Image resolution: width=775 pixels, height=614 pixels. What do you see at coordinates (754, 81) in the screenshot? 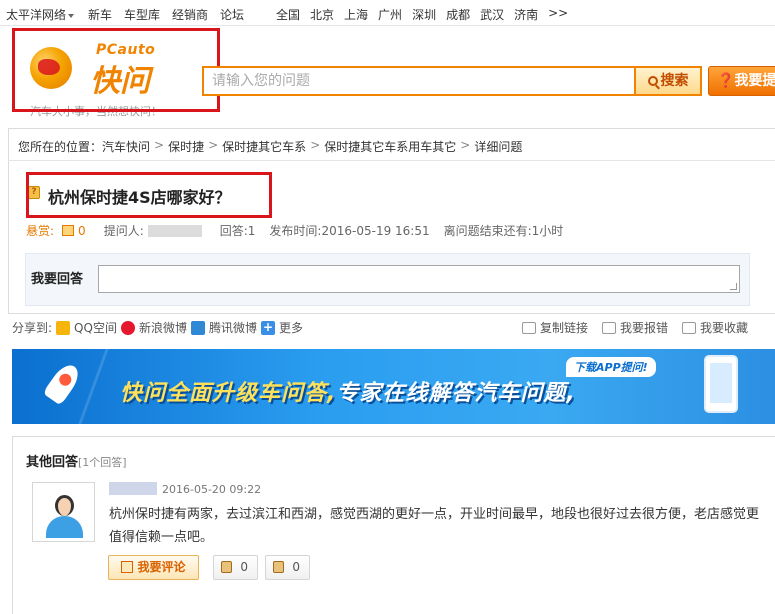
I see `ask-button-label: 我要提问` at bounding box center [754, 81].